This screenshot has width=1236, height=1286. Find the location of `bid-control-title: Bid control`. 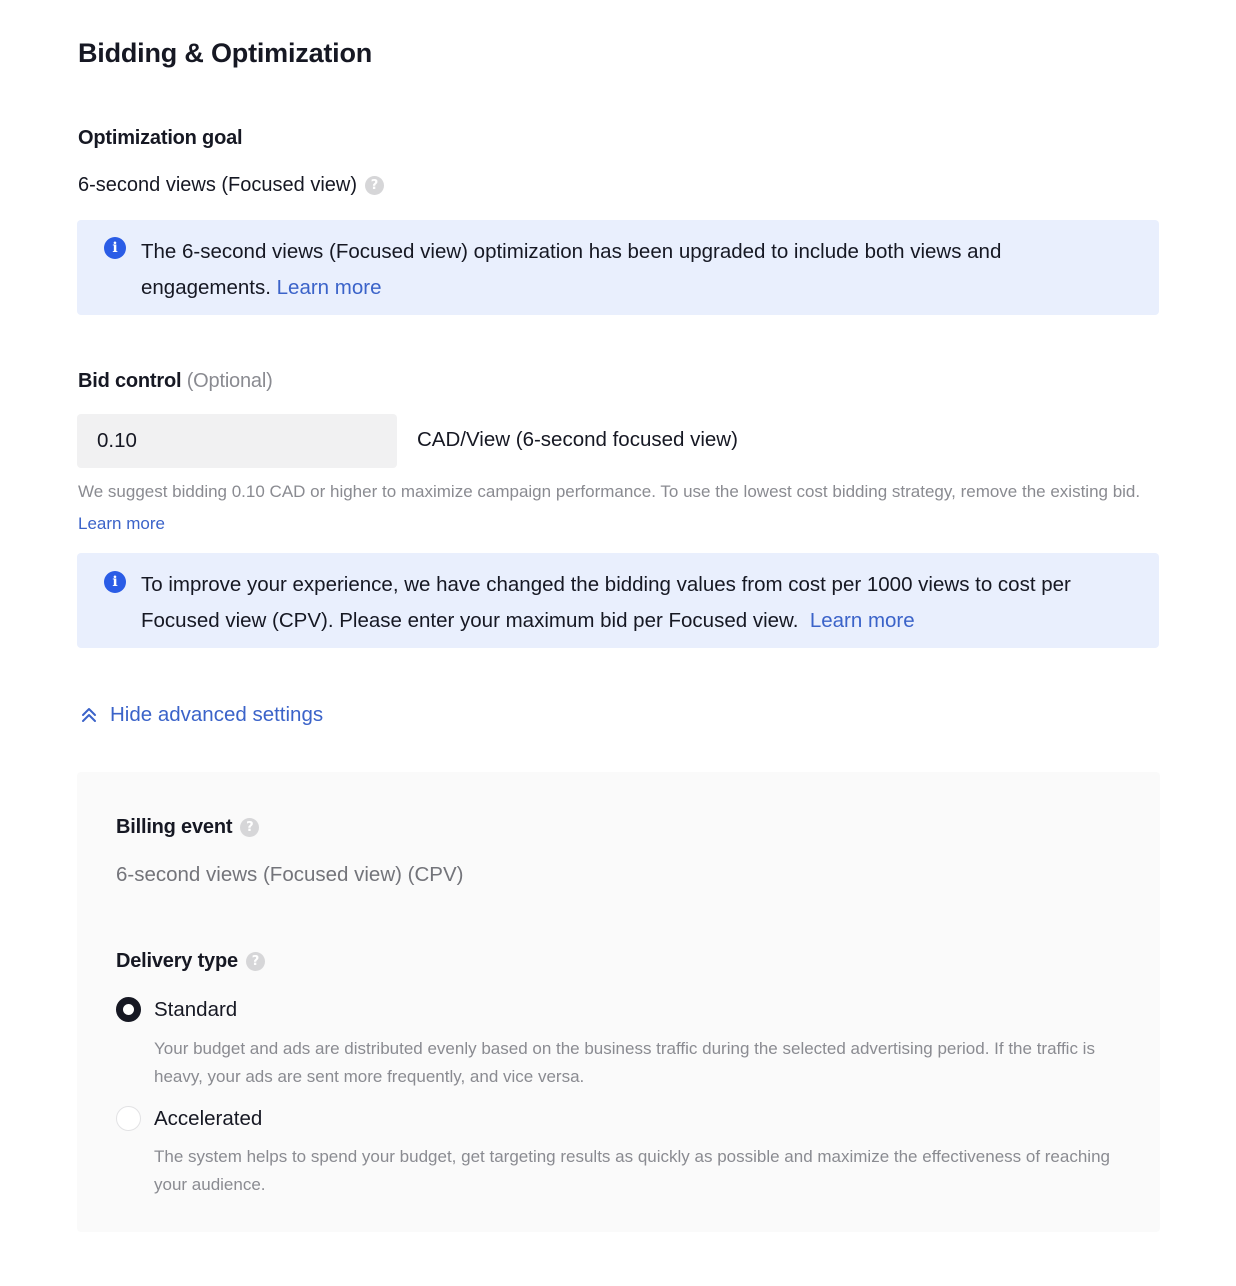

bid-control-title: Bid control is located at coordinates (130, 381).